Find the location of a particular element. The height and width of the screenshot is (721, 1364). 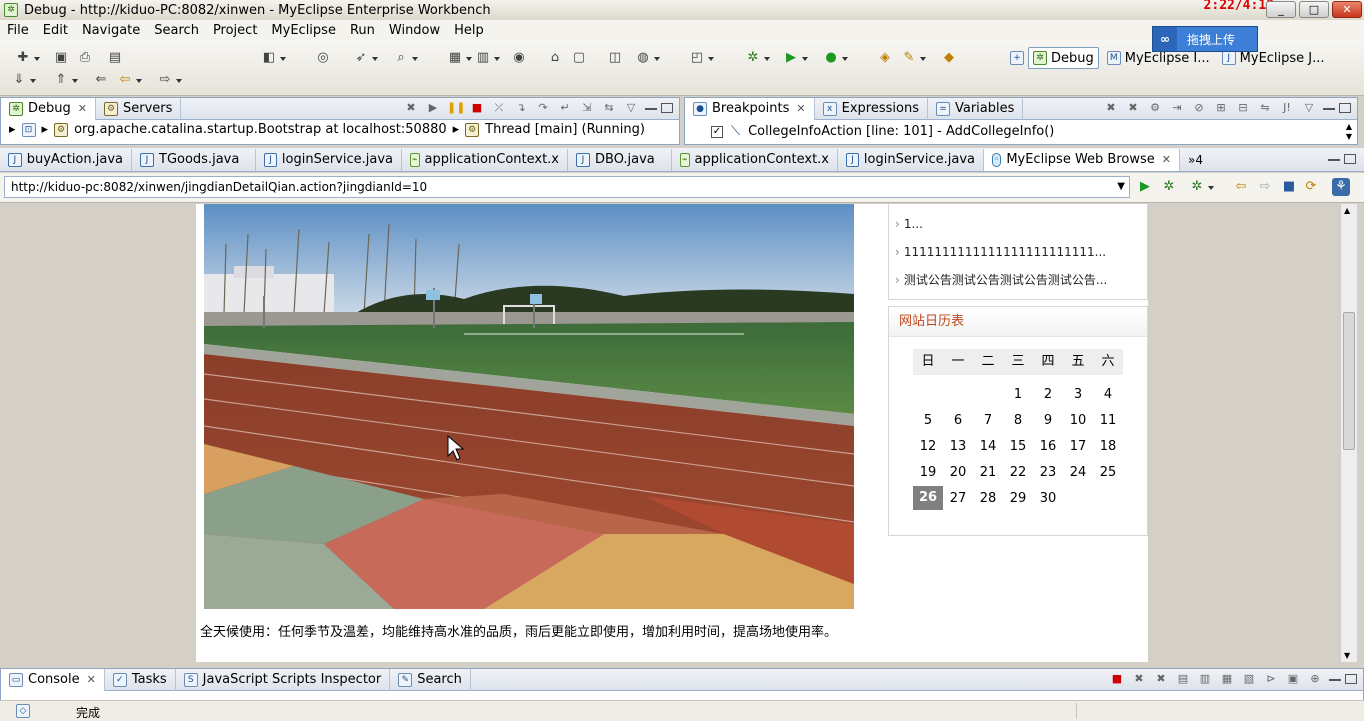

maximize-button: □ is located at coordinates (1314, 9).